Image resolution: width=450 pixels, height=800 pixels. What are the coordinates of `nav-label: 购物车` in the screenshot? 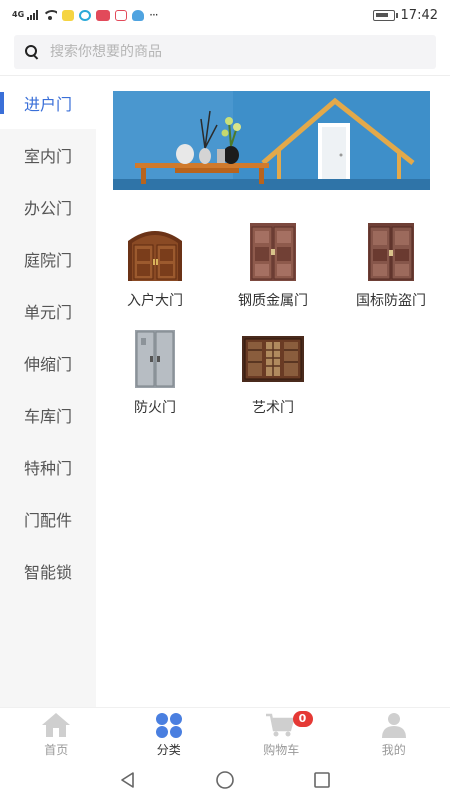 It's located at (281, 750).